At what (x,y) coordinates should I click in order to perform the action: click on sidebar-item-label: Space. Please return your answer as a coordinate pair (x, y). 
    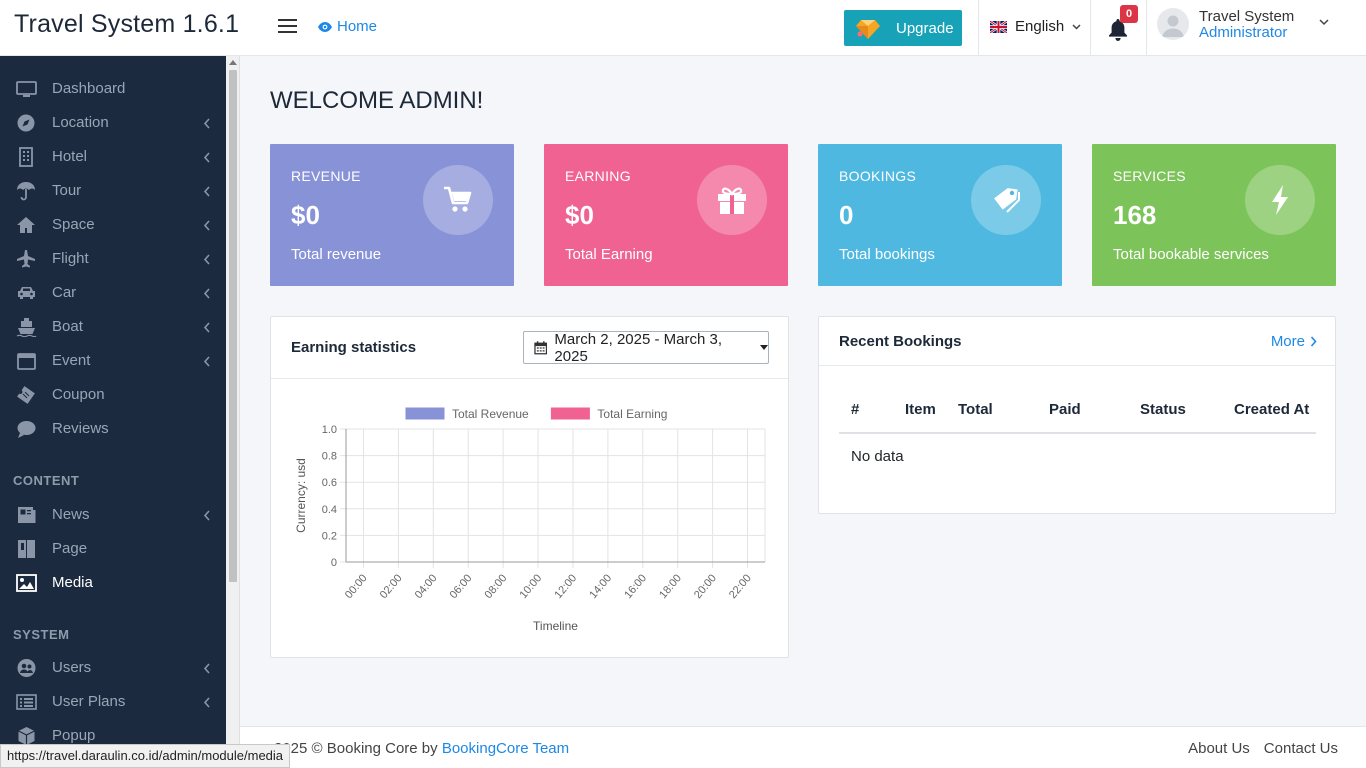
    Looking at the image, I should click on (73, 224).